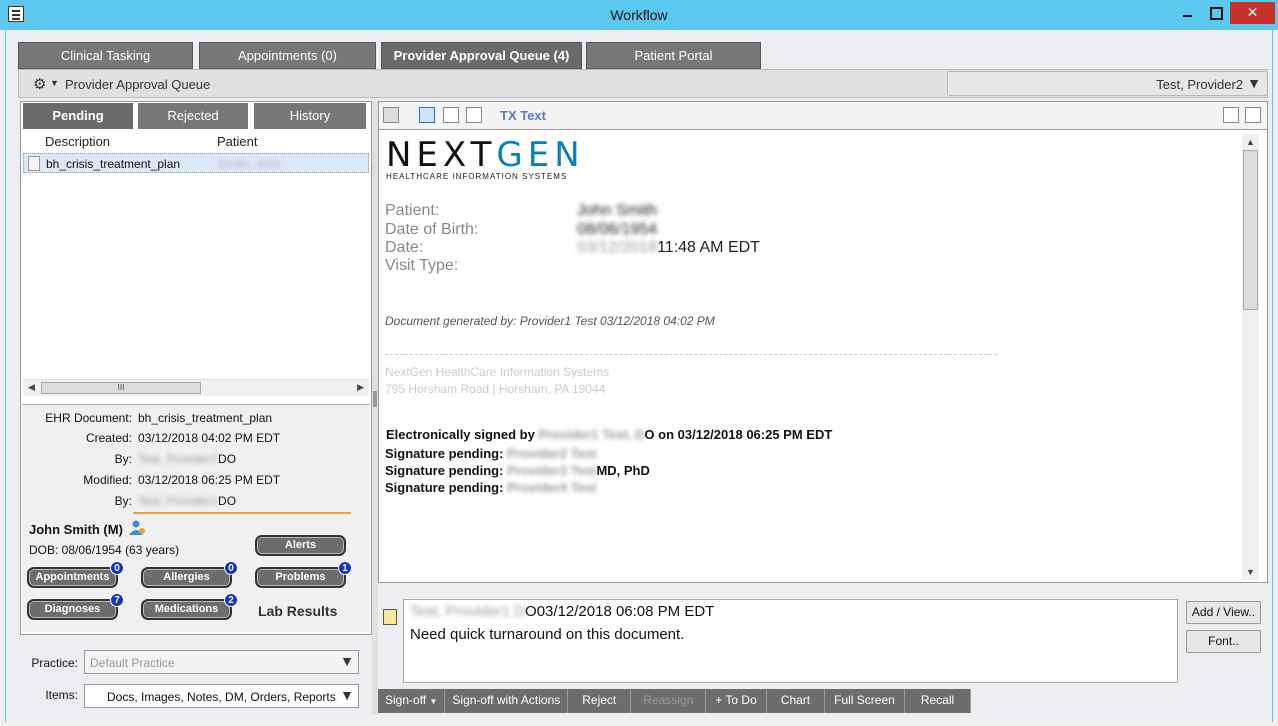  Describe the element at coordinates (617, 210) in the screenshot. I see `patient-field-value: John Smith` at that location.